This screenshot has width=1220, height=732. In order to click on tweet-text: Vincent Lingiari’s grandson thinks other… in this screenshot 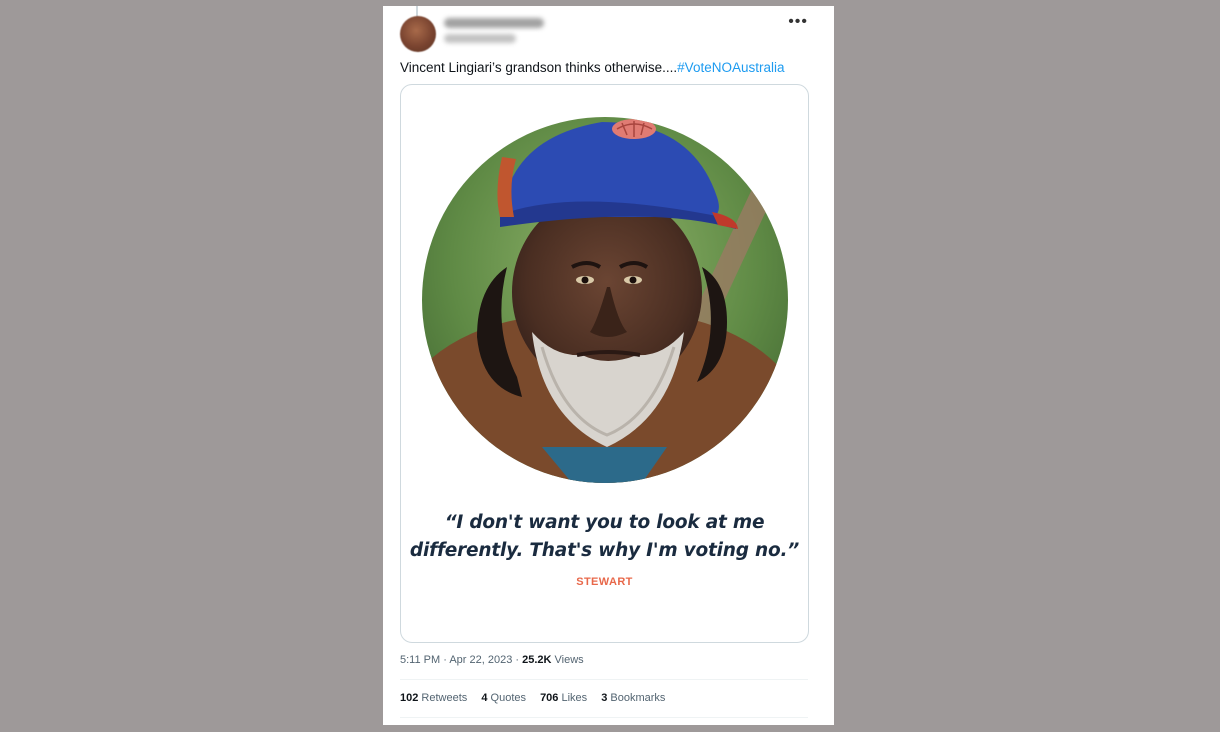, I will do `click(592, 67)`.